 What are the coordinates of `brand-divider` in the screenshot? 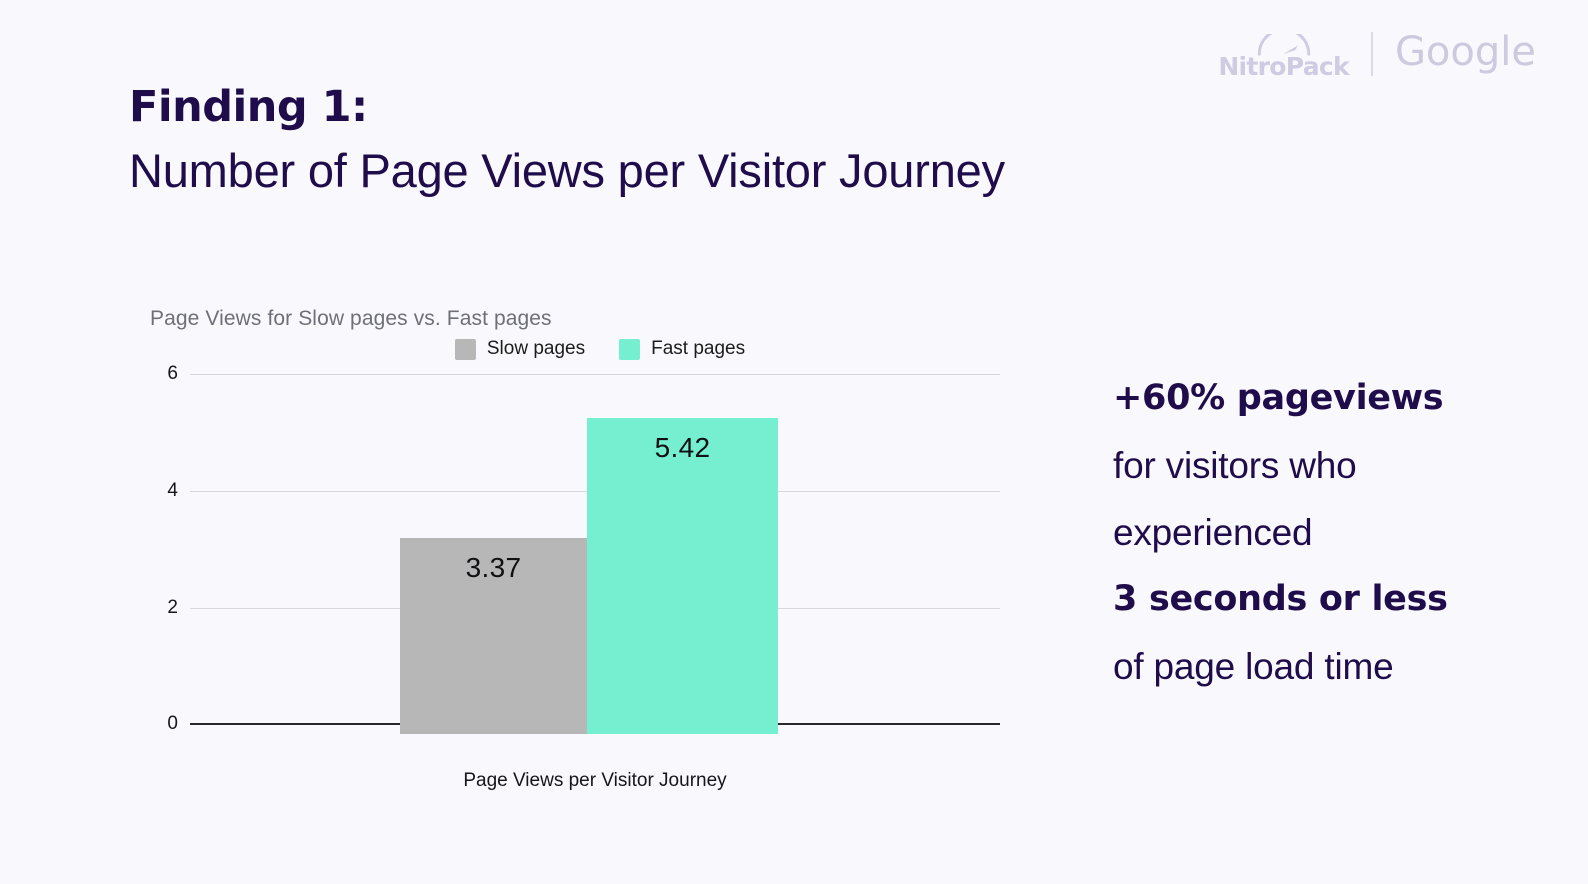 It's located at (1371, 54).